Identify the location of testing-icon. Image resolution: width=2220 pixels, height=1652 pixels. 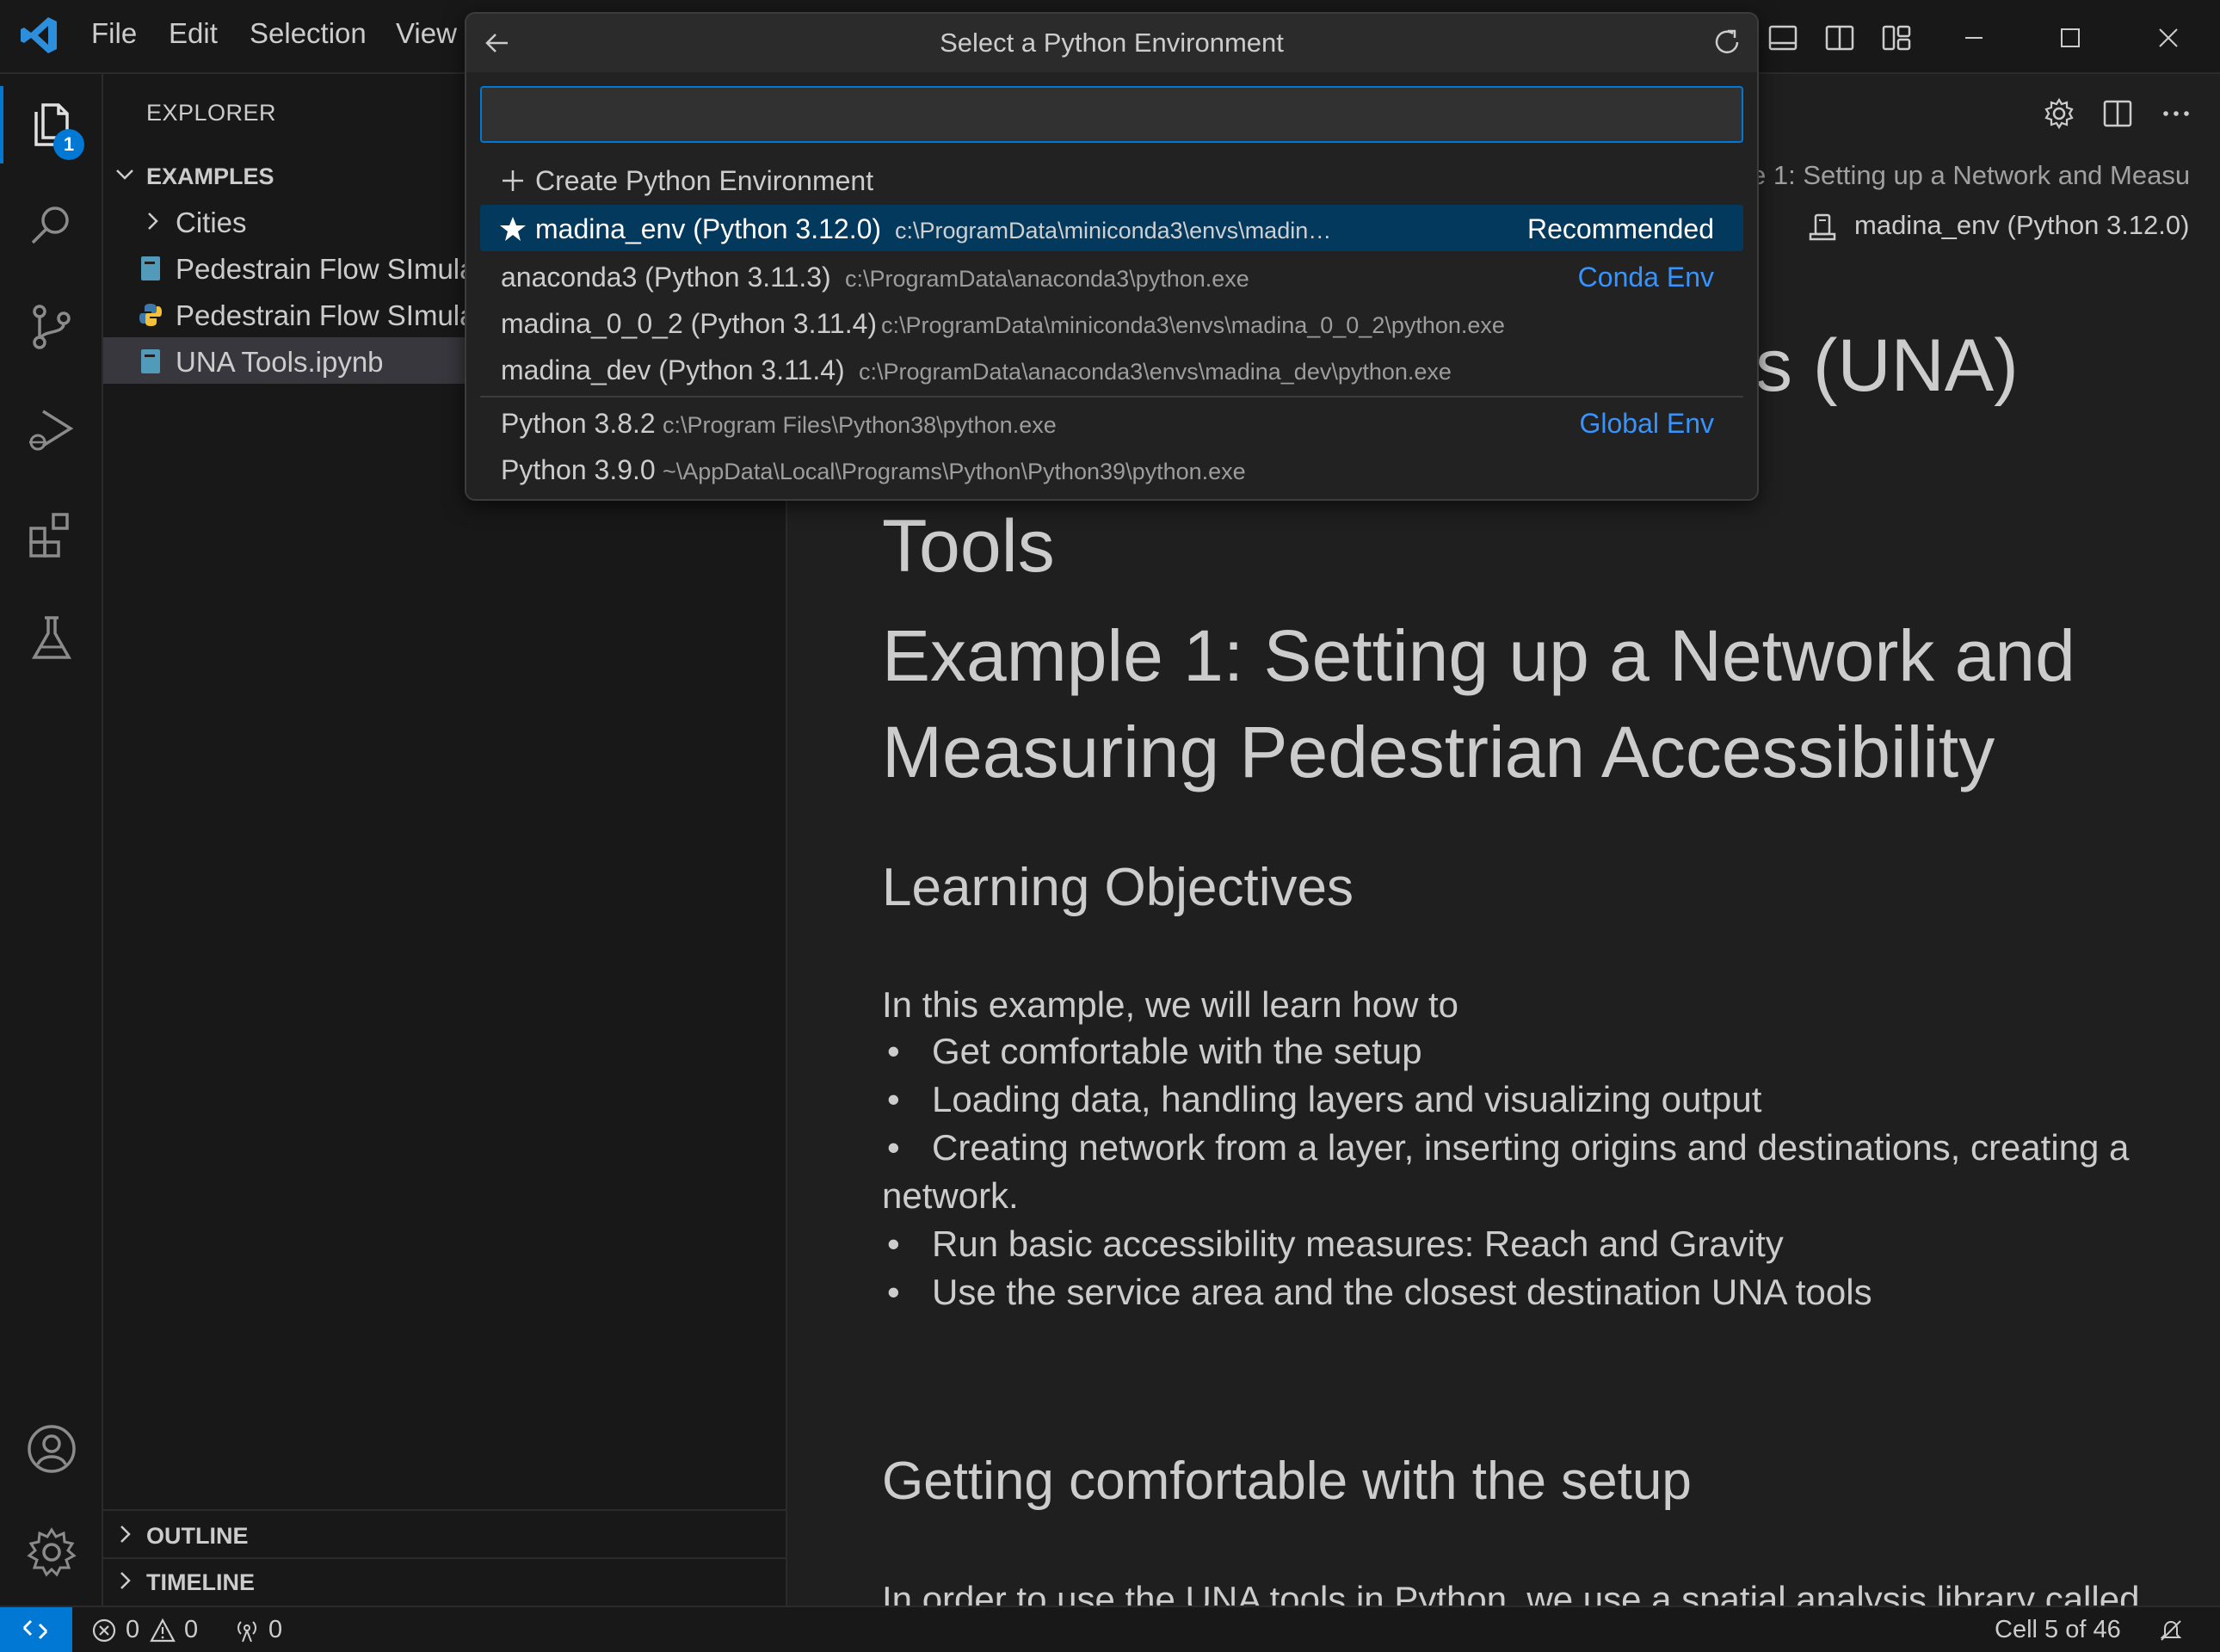
(51, 638).